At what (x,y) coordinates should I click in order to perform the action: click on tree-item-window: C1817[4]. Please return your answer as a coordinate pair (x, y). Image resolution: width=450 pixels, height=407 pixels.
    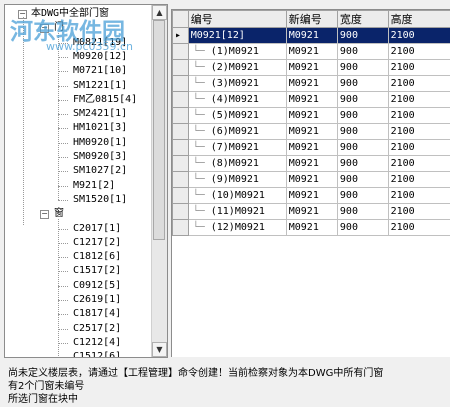
    Looking at the image, I should click on (97, 314).